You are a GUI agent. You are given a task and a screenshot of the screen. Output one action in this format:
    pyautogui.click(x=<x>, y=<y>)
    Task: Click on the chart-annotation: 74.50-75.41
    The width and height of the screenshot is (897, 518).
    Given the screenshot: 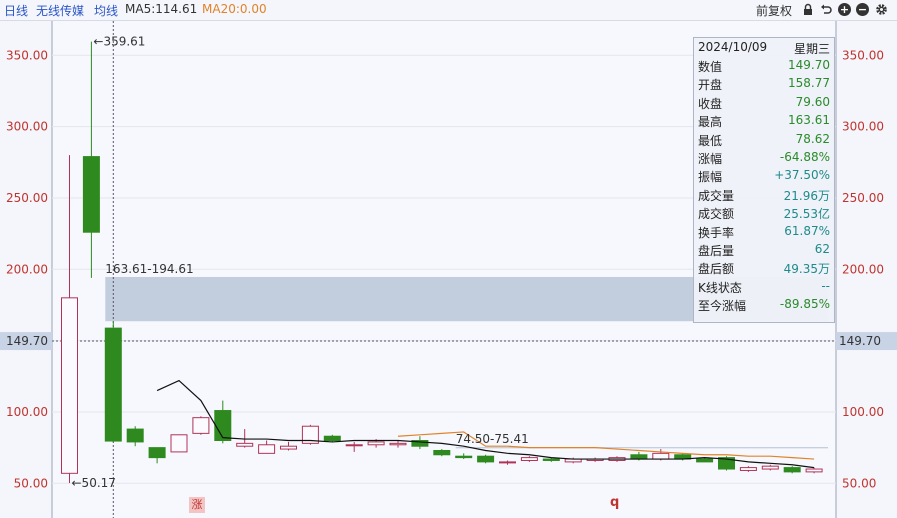 What is the action you would take?
    pyautogui.click(x=492, y=439)
    